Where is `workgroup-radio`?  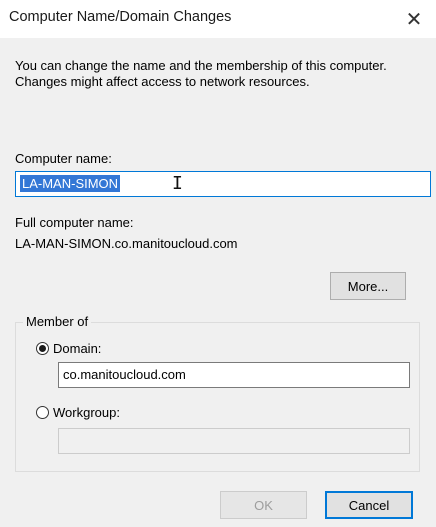
workgroup-radio is located at coordinates (42, 412).